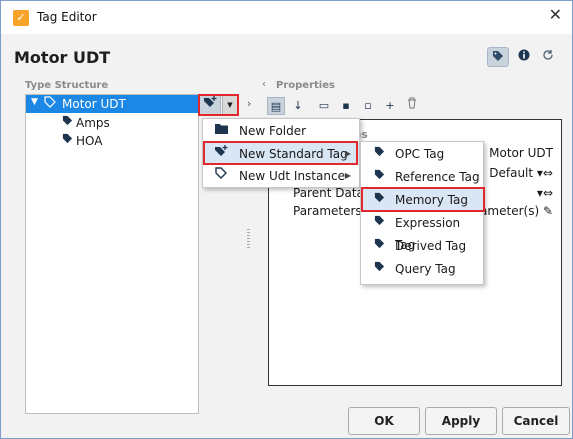 The height and width of the screenshot is (439, 573). What do you see at coordinates (112, 141) in the screenshot?
I see `tree-item-hoa: HOA` at bounding box center [112, 141].